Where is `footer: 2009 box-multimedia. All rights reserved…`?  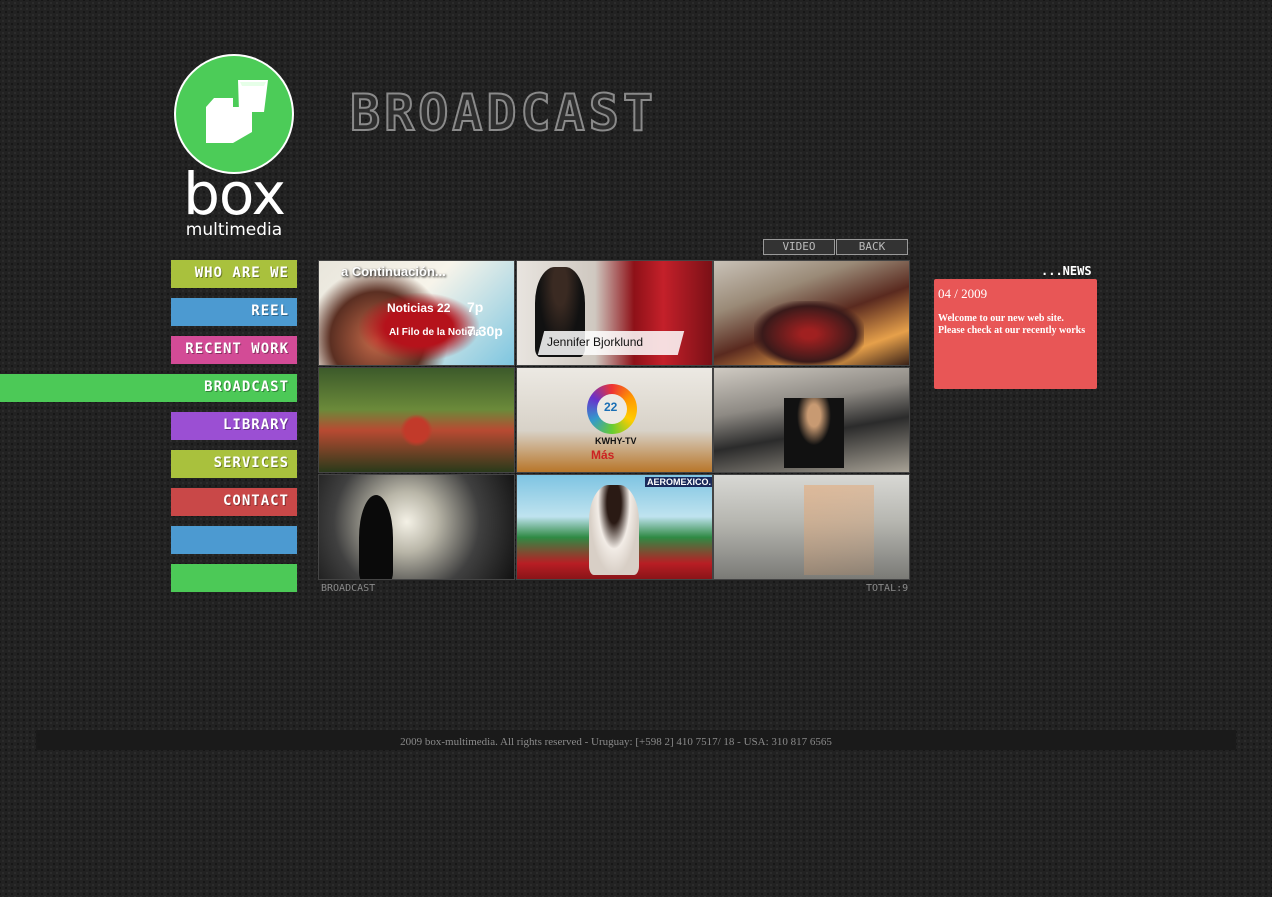
footer: 2009 box-multimedia. All rights reserved… is located at coordinates (636, 740).